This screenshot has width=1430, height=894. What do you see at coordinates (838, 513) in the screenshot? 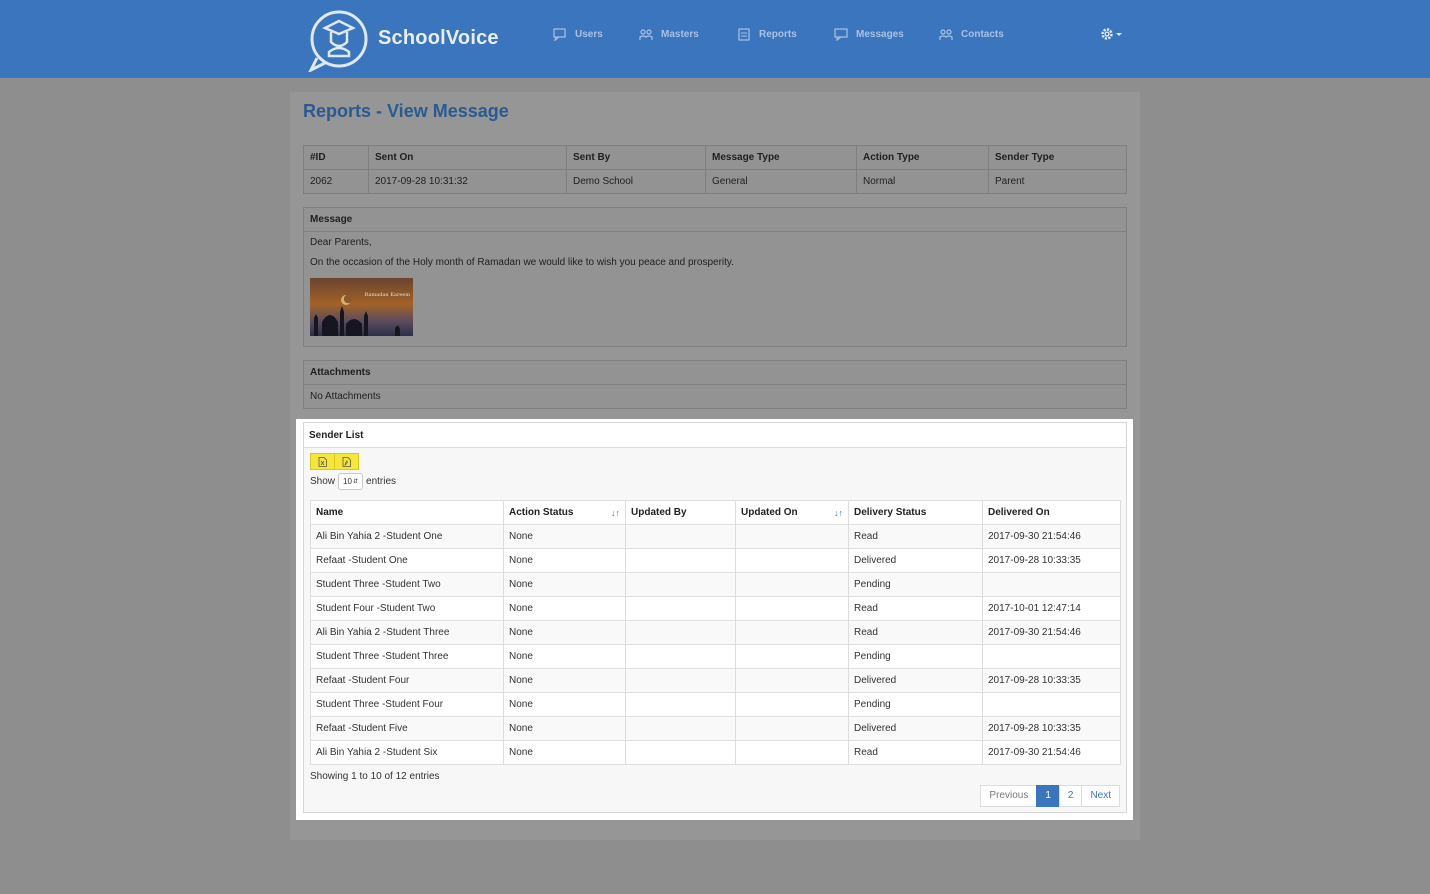
I see `sort-icon: ↓↑` at bounding box center [838, 513].